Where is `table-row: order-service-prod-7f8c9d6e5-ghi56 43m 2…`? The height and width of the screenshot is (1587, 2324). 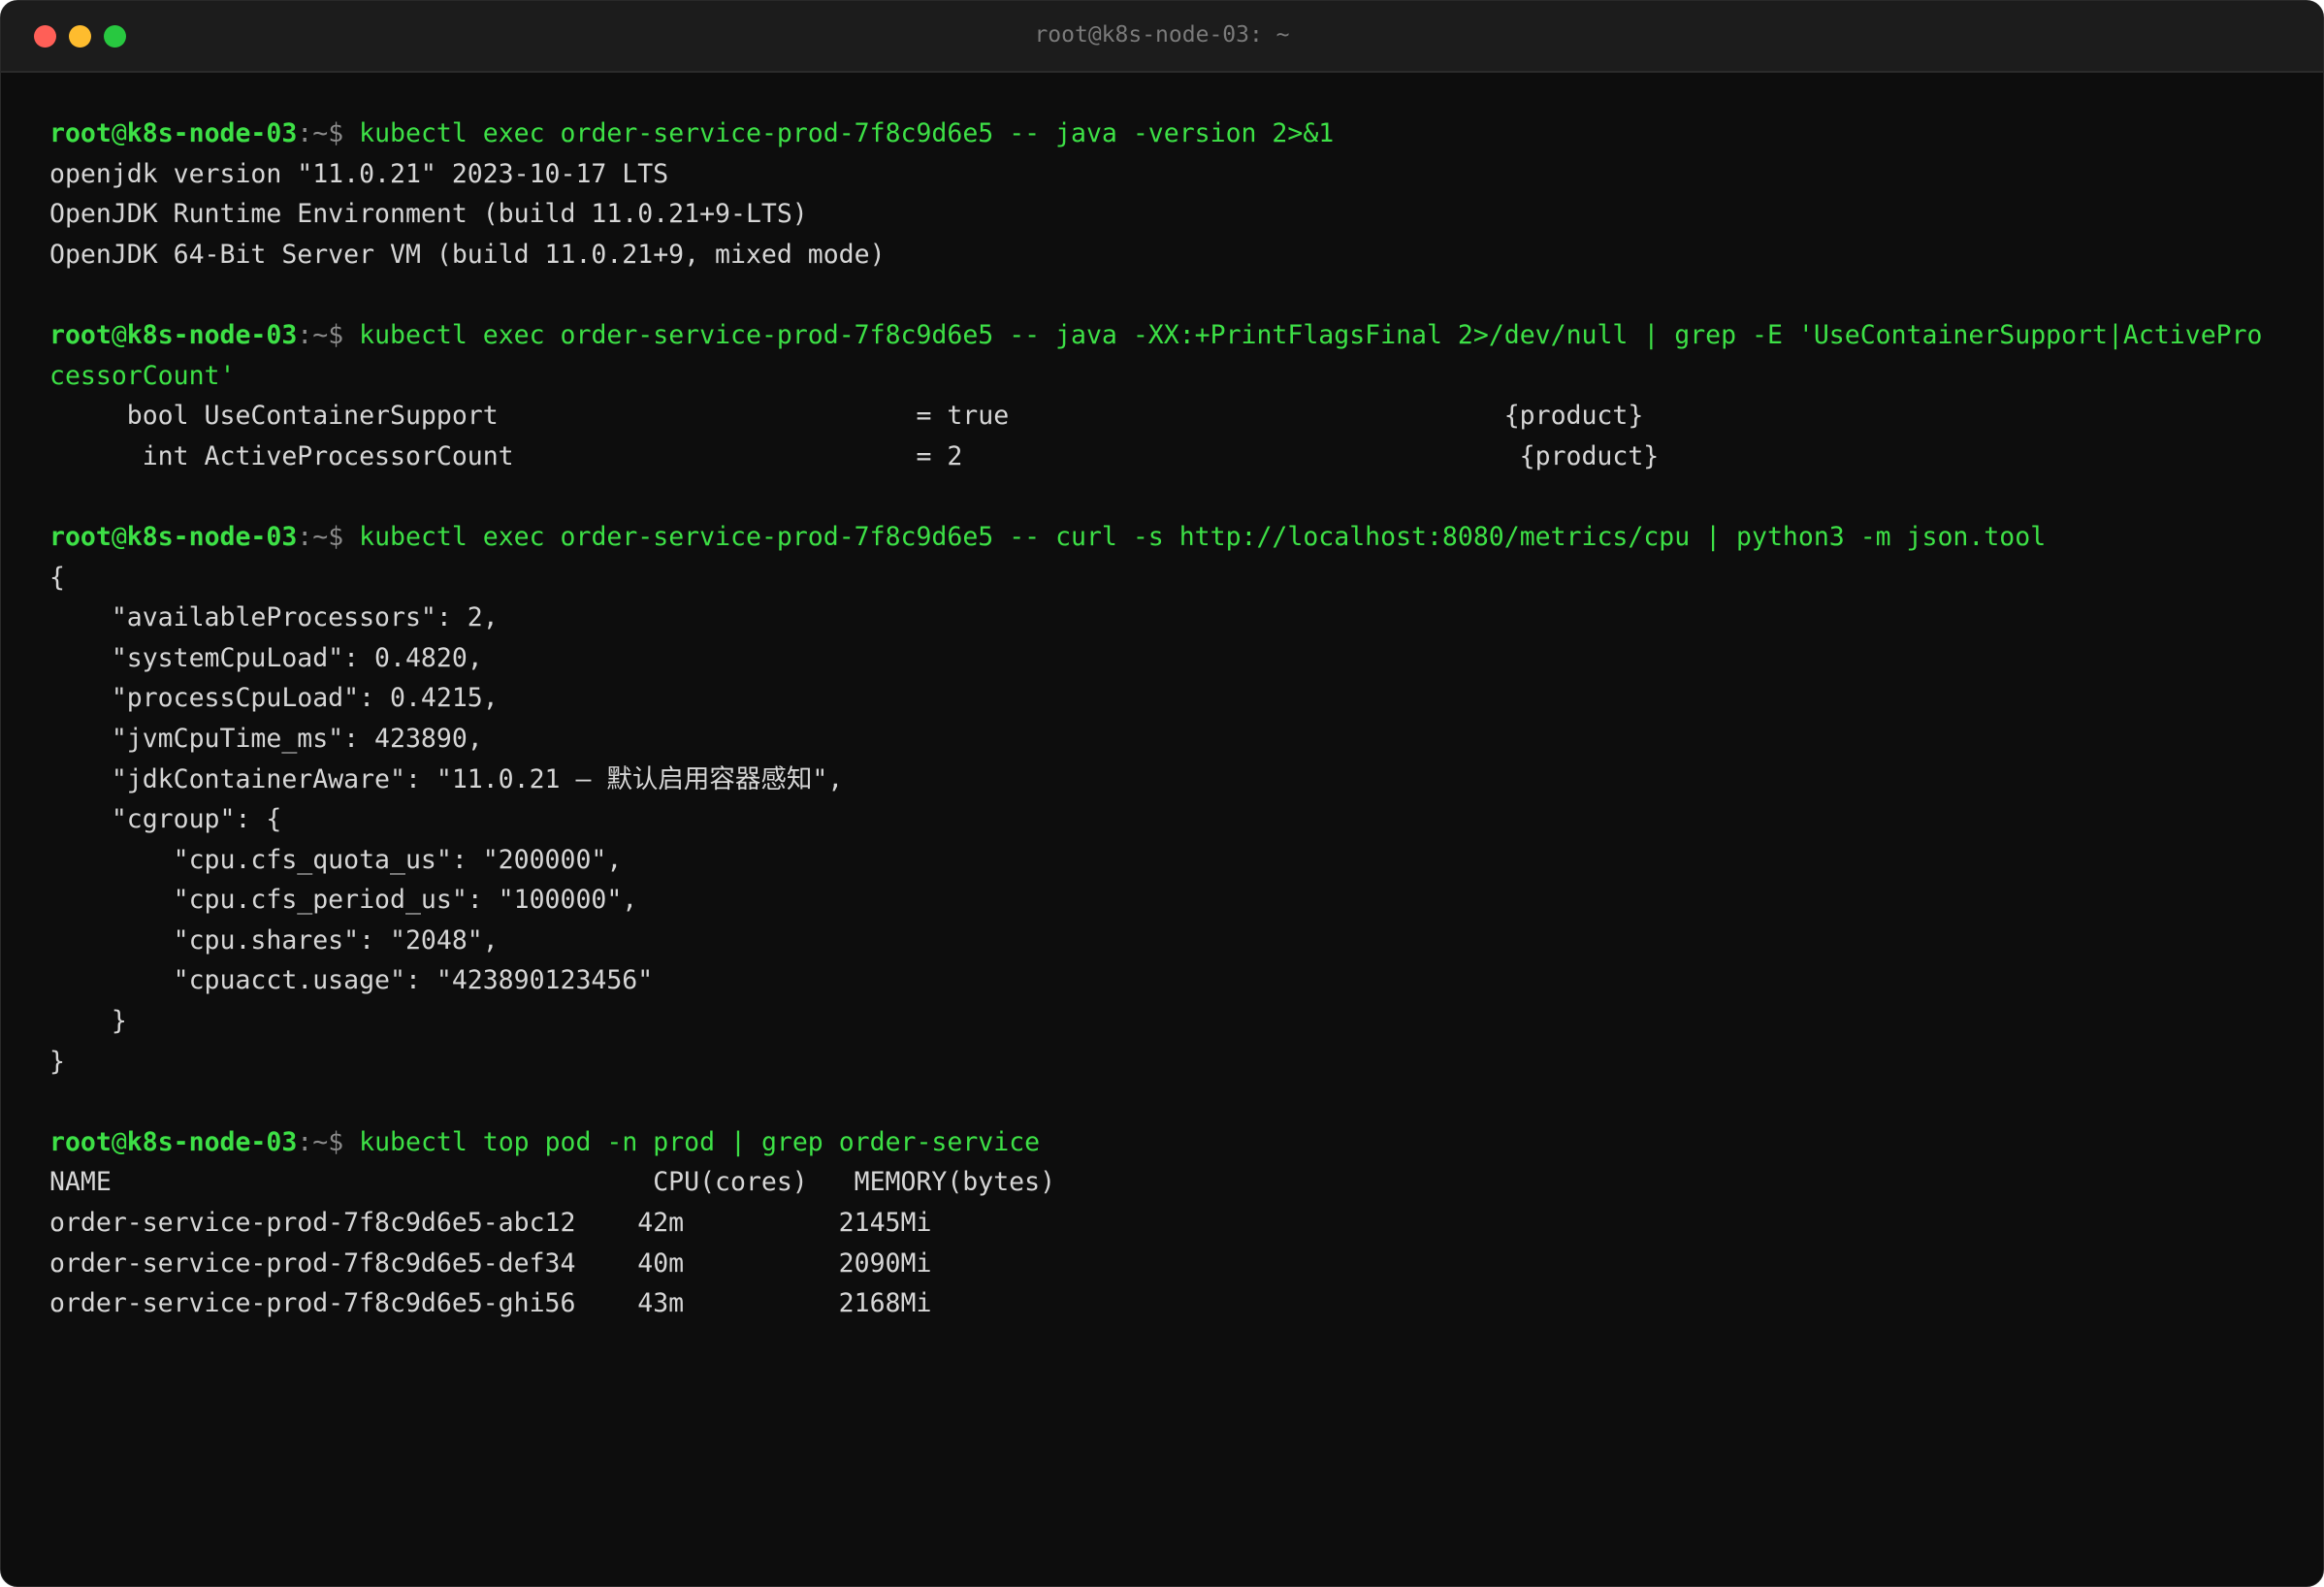 table-row: order-service-prod-7f8c9d6e5-ghi56 43m 2… is located at coordinates (490, 1303).